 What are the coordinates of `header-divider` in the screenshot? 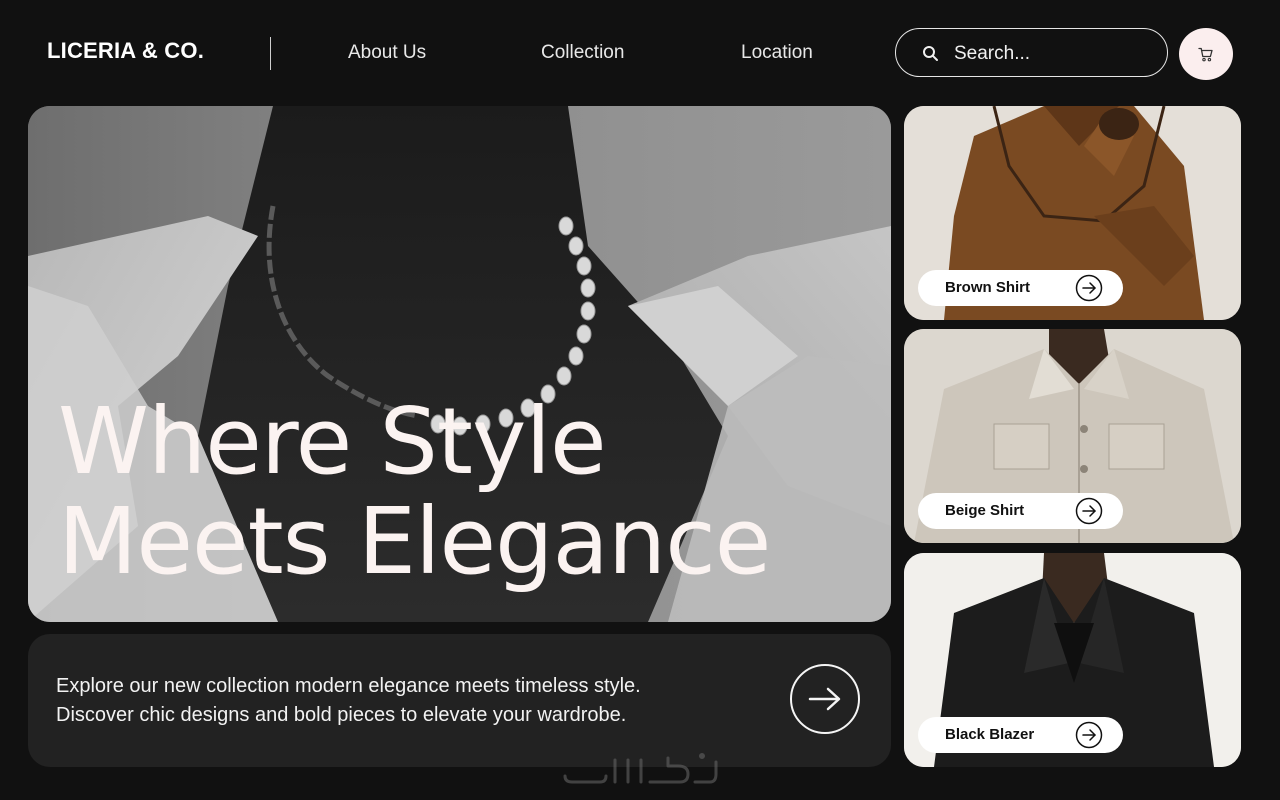 It's located at (270, 53).